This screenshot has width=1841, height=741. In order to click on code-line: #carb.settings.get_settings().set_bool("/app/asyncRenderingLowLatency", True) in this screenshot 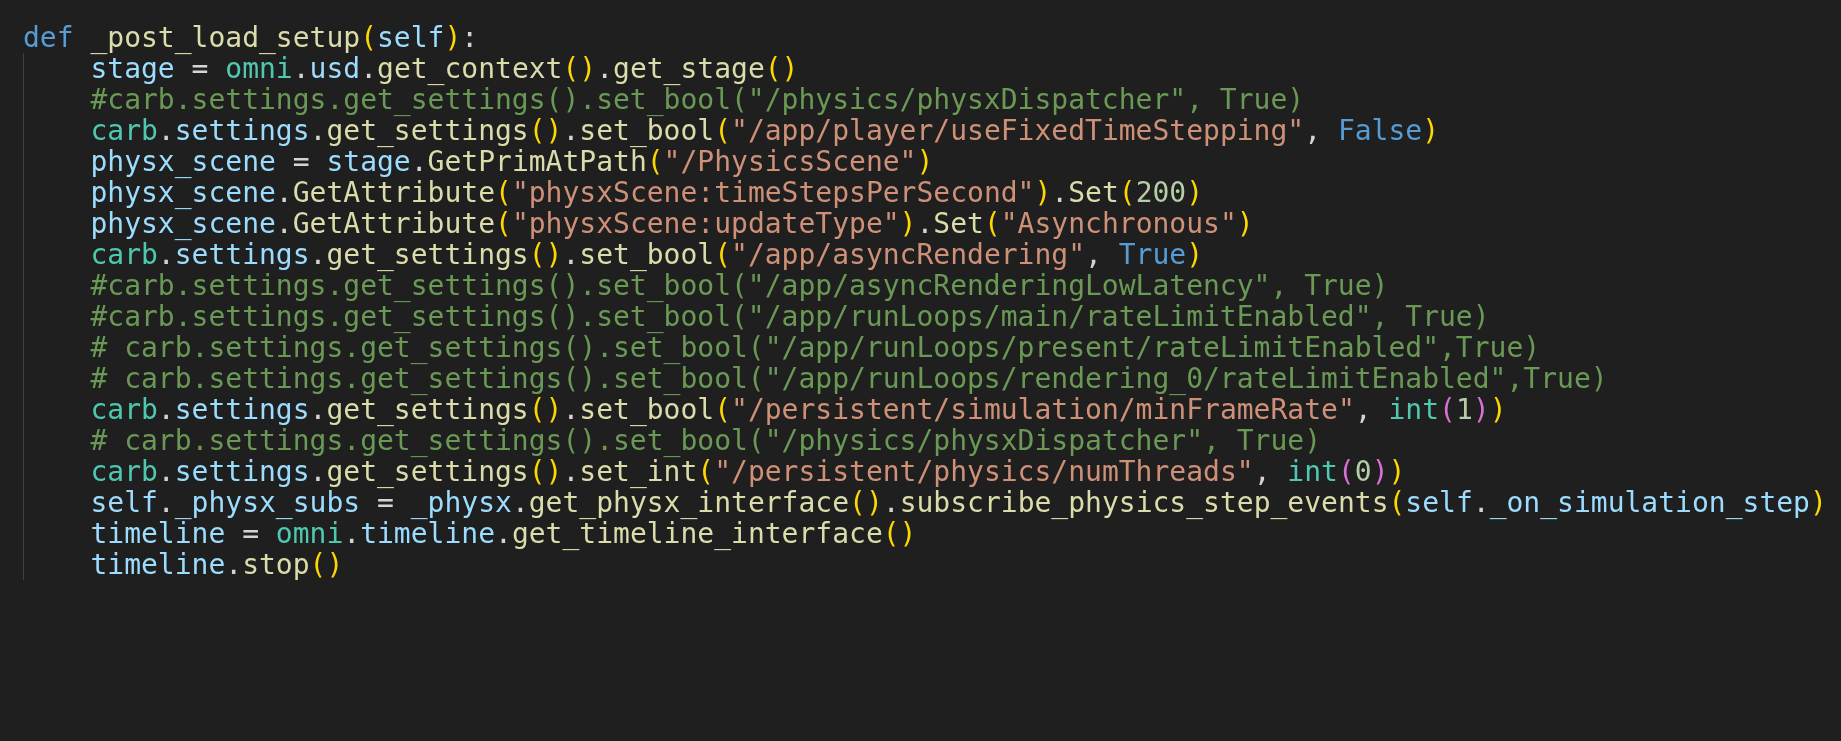, I will do `click(739, 285)`.